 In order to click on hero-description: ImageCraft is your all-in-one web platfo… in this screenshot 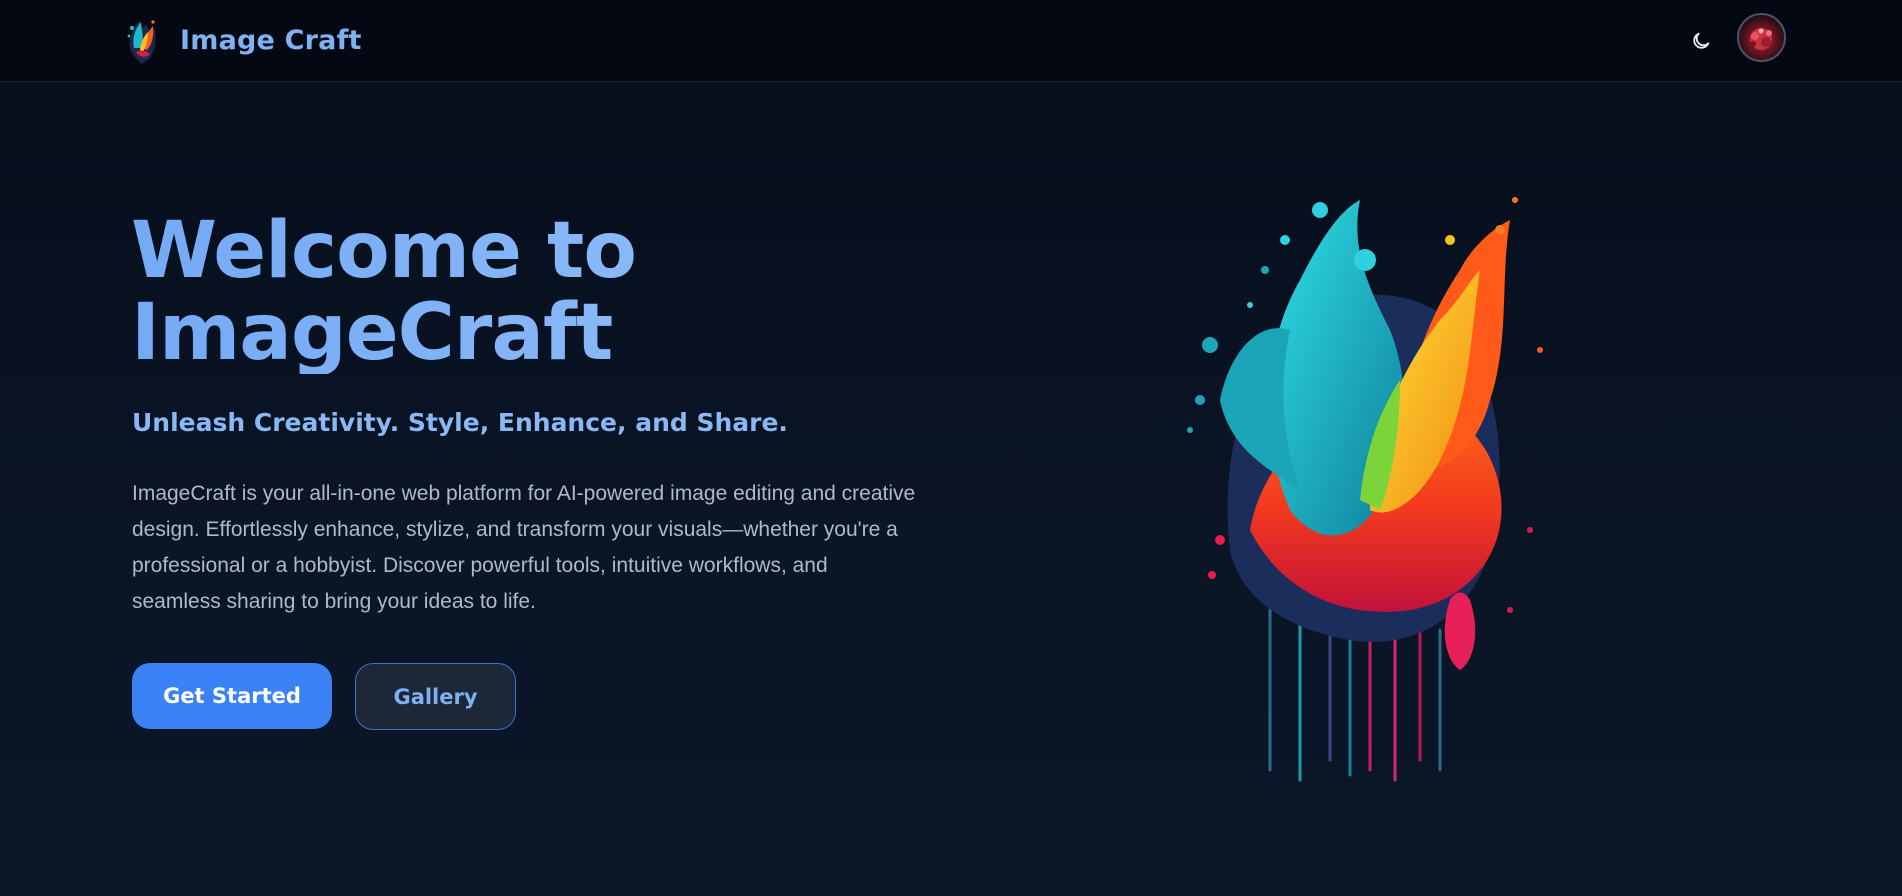, I will do `click(524, 547)`.